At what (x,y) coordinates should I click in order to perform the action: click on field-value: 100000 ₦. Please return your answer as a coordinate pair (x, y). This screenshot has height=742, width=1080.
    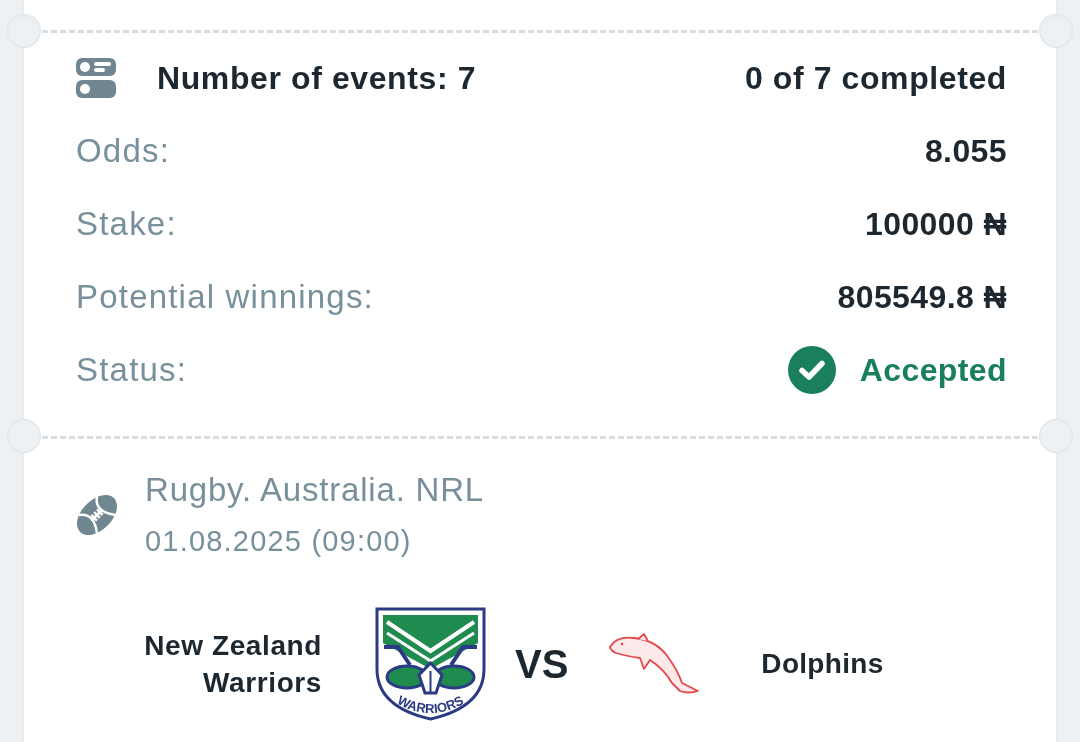
    Looking at the image, I should click on (936, 224).